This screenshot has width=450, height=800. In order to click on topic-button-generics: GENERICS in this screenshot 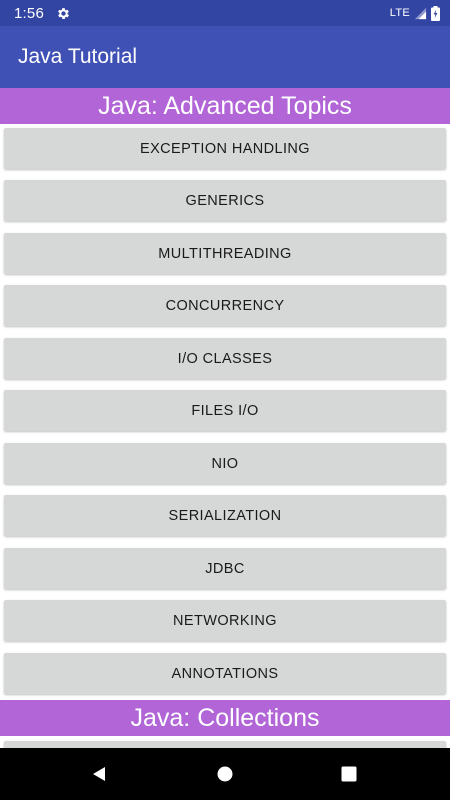, I will do `click(225, 200)`.